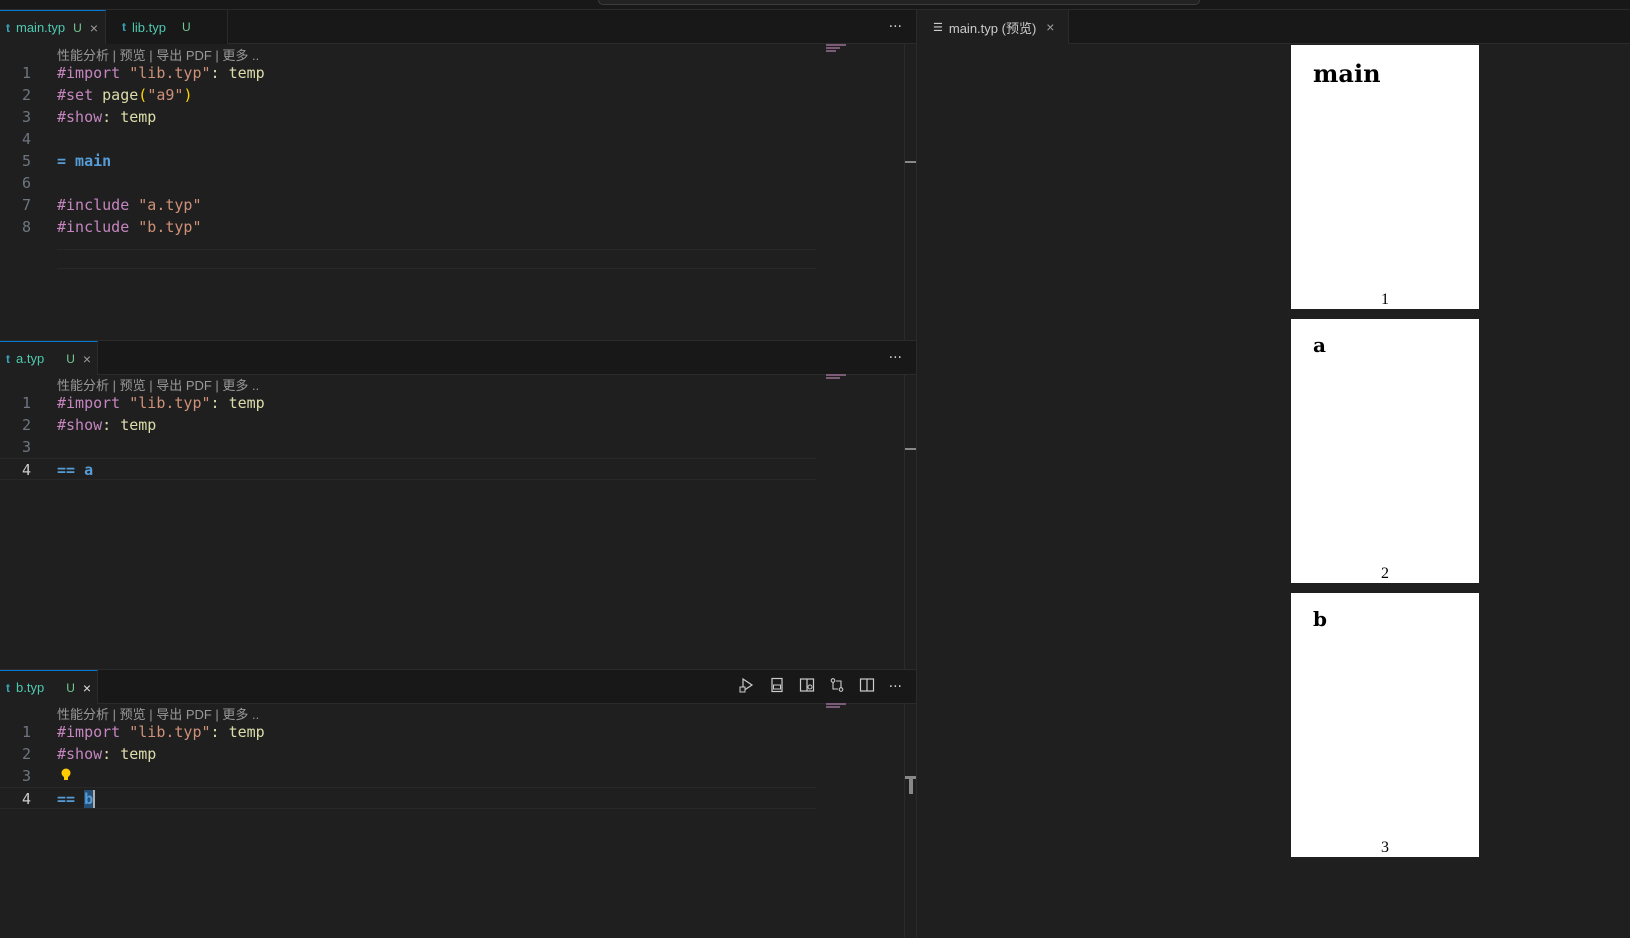 Image resolution: width=1630 pixels, height=938 pixels. Describe the element at coordinates (938, 27) in the screenshot. I see `preview-file-icon: ☰` at that location.